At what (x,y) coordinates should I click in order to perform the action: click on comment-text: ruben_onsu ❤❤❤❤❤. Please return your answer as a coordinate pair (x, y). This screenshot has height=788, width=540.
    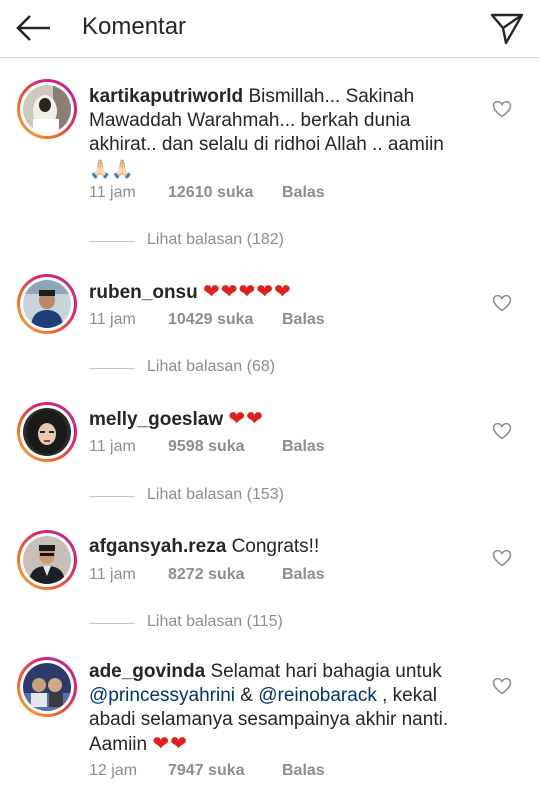
    Looking at the image, I should click on (269, 292).